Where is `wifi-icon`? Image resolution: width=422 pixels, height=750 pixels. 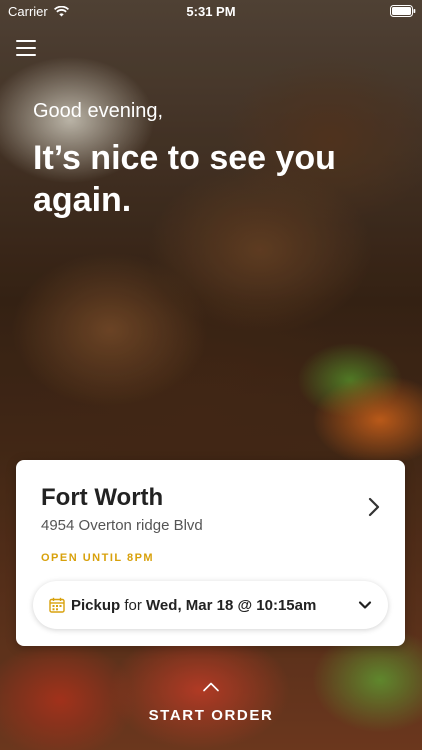
wifi-icon is located at coordinates (61, 11).